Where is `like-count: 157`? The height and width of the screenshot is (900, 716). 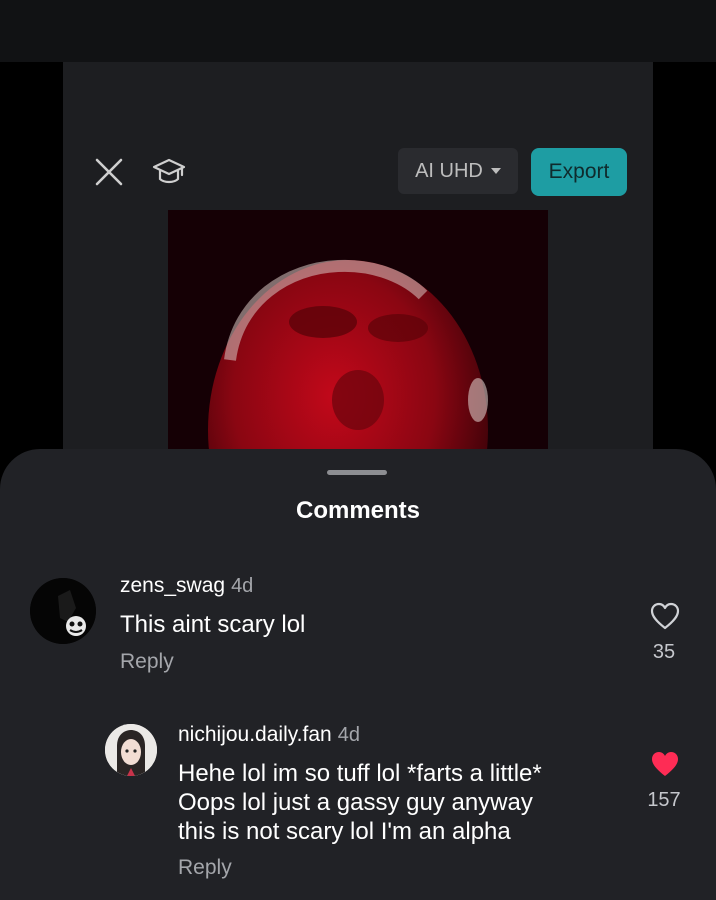
like-count: 157 is located at coordinates (664, 800).